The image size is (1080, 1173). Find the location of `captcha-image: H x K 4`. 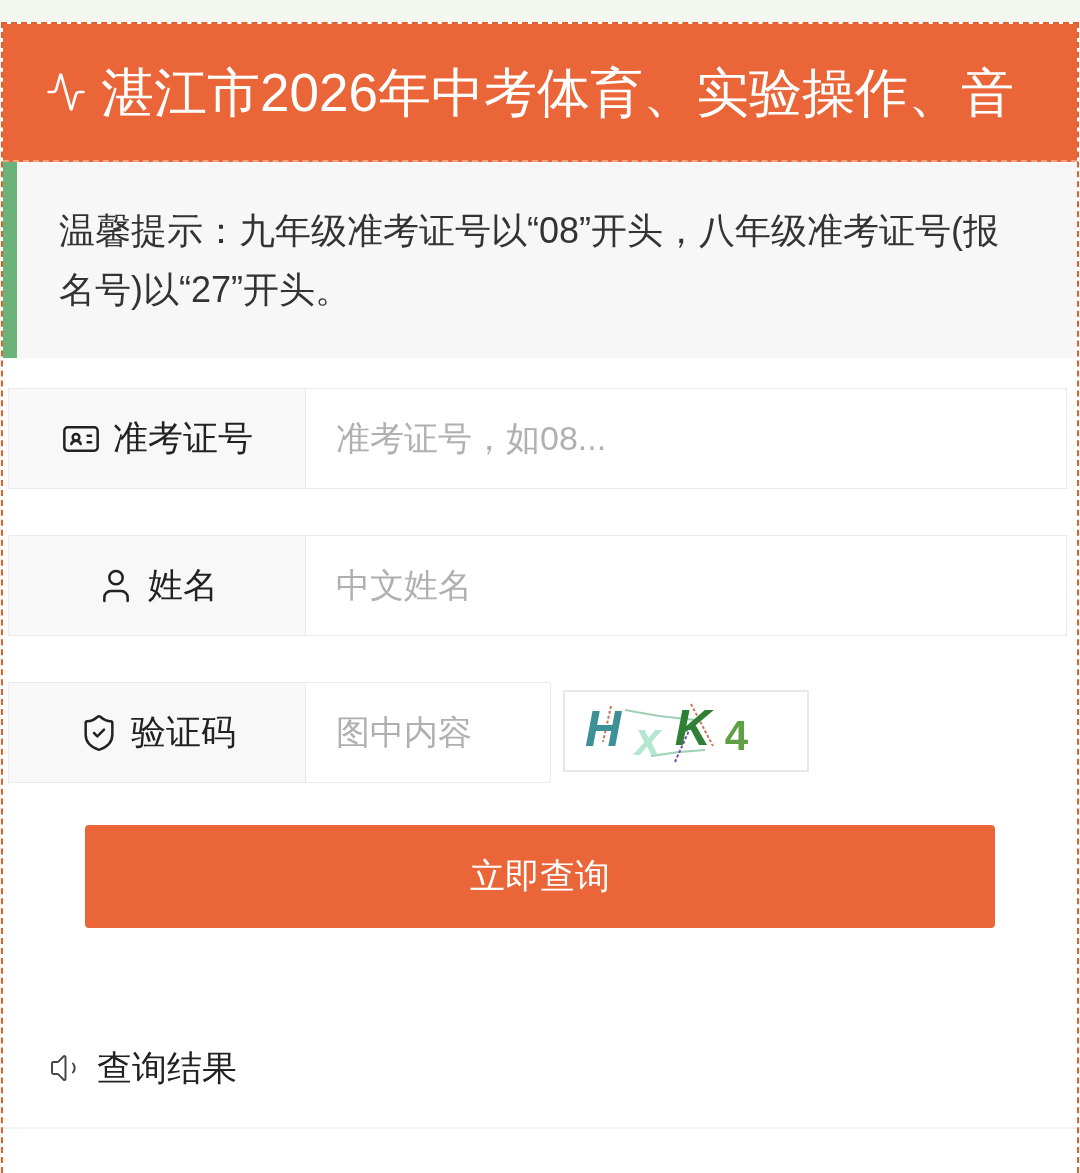

captcha-image: H x K 4 is located at coordinates (686, 731).